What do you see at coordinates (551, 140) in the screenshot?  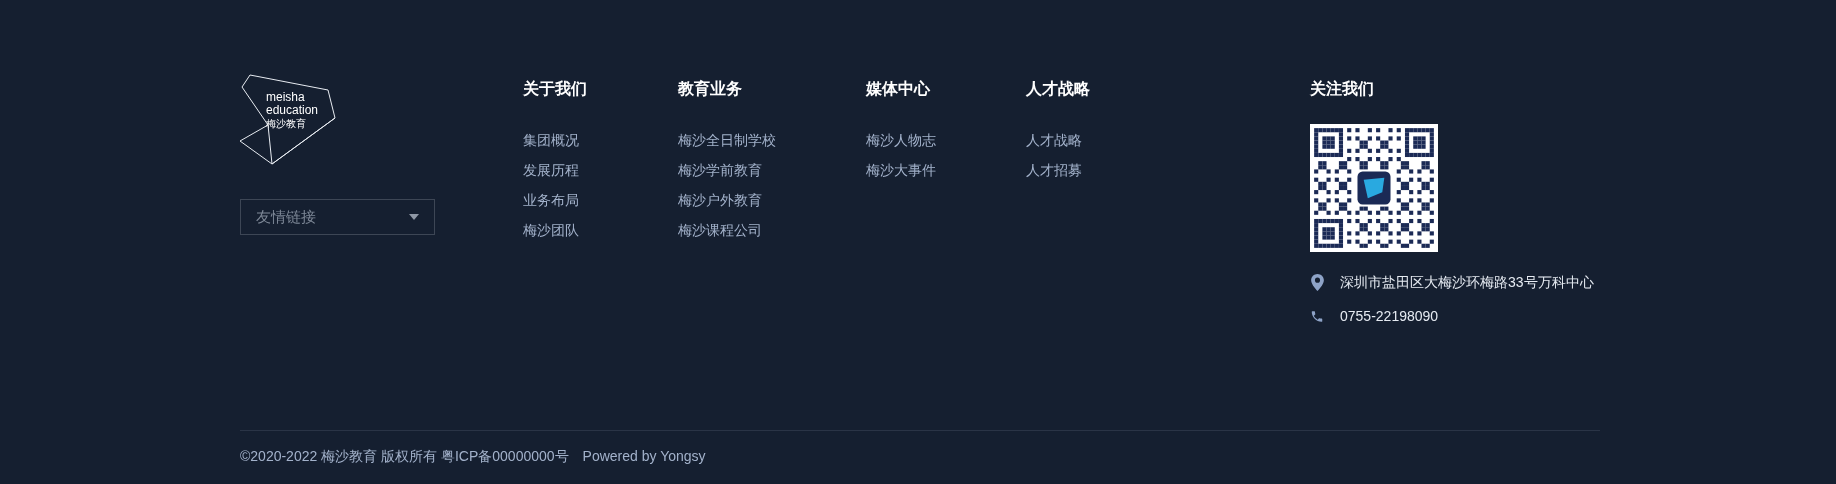 I see `footer-link: 集团概况` at bounding box center [551, 140].